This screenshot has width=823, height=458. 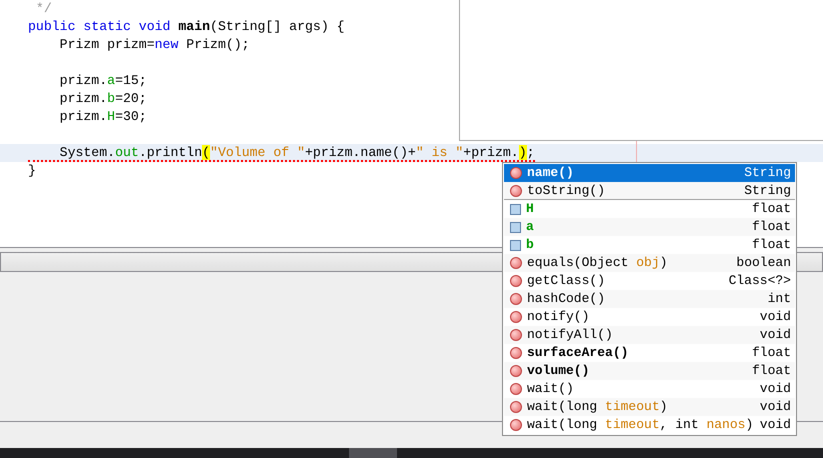 What do you see at coordinates (597, 407) in the screenshot?
I see `item-label: wait(long timeout)` at bounding box center [597, 407].